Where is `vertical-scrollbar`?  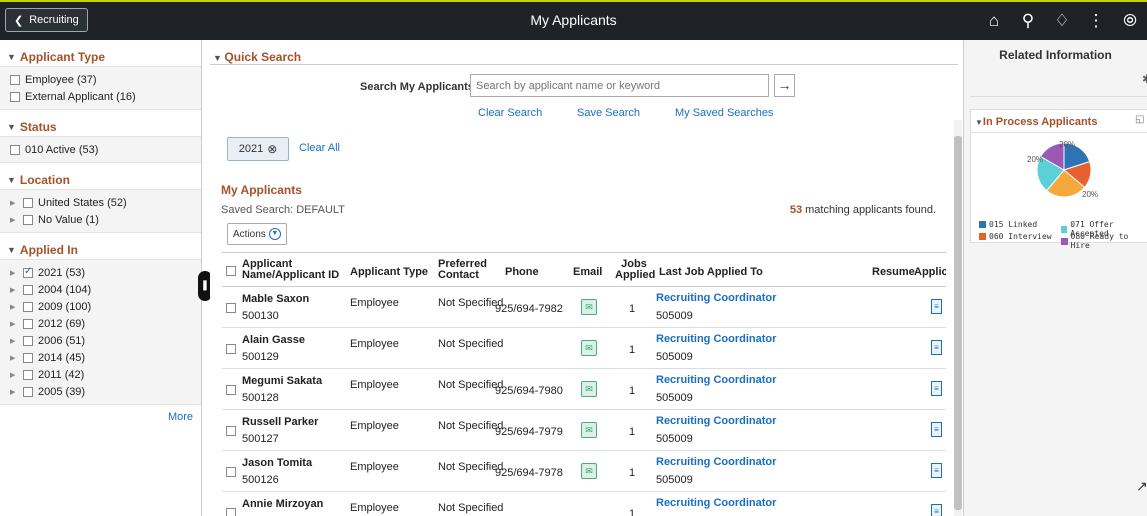
vertical-scrollbar is located at coordinates (958, 318).